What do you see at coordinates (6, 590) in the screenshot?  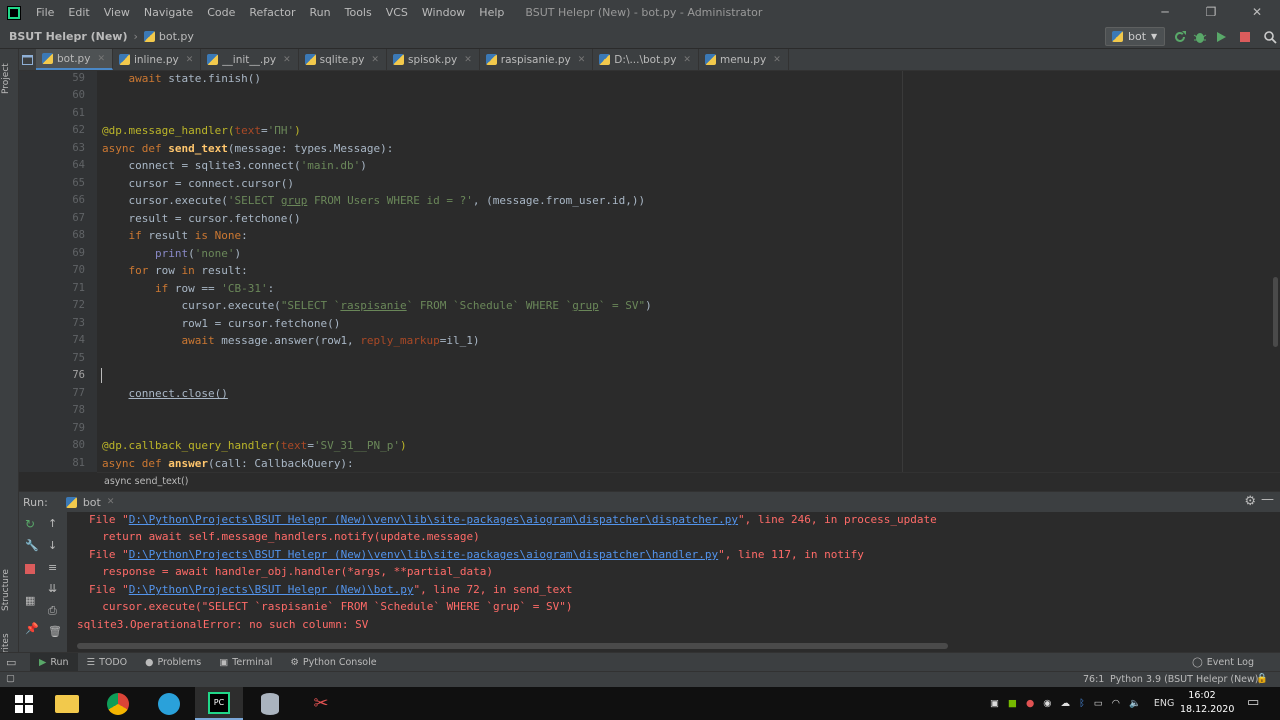 I see `structure-tool-label: Structure` at bounding box center [6, 590].